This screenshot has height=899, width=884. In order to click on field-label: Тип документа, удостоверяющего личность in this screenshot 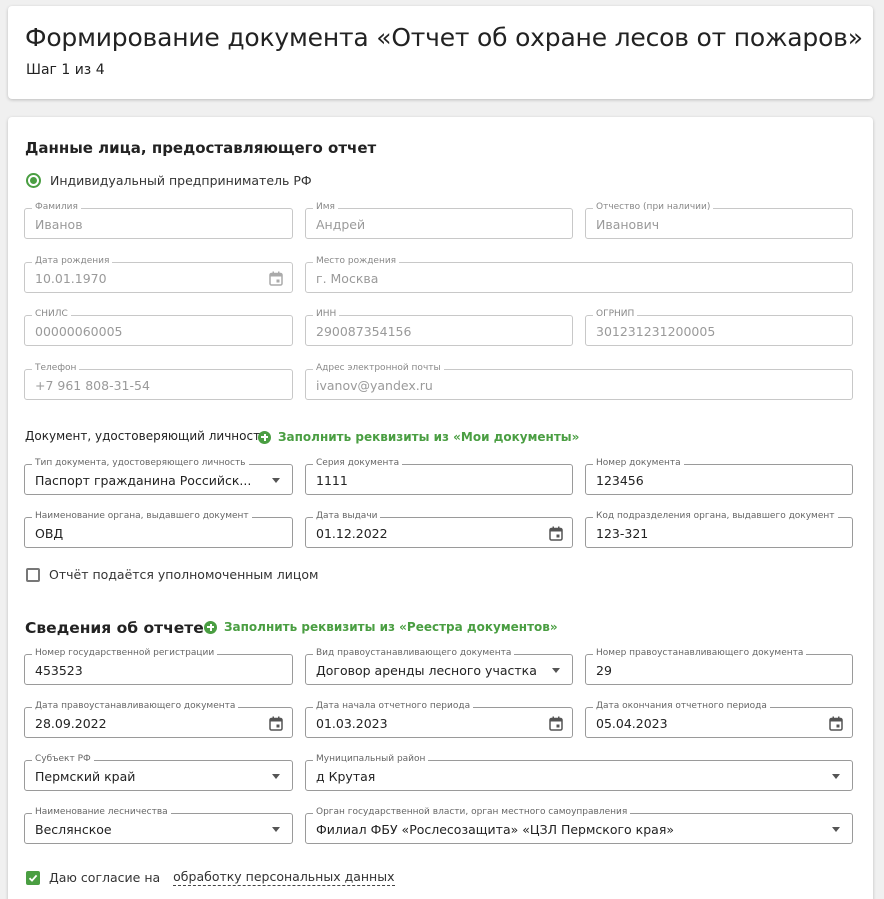, I will do `click(140, 463)`.